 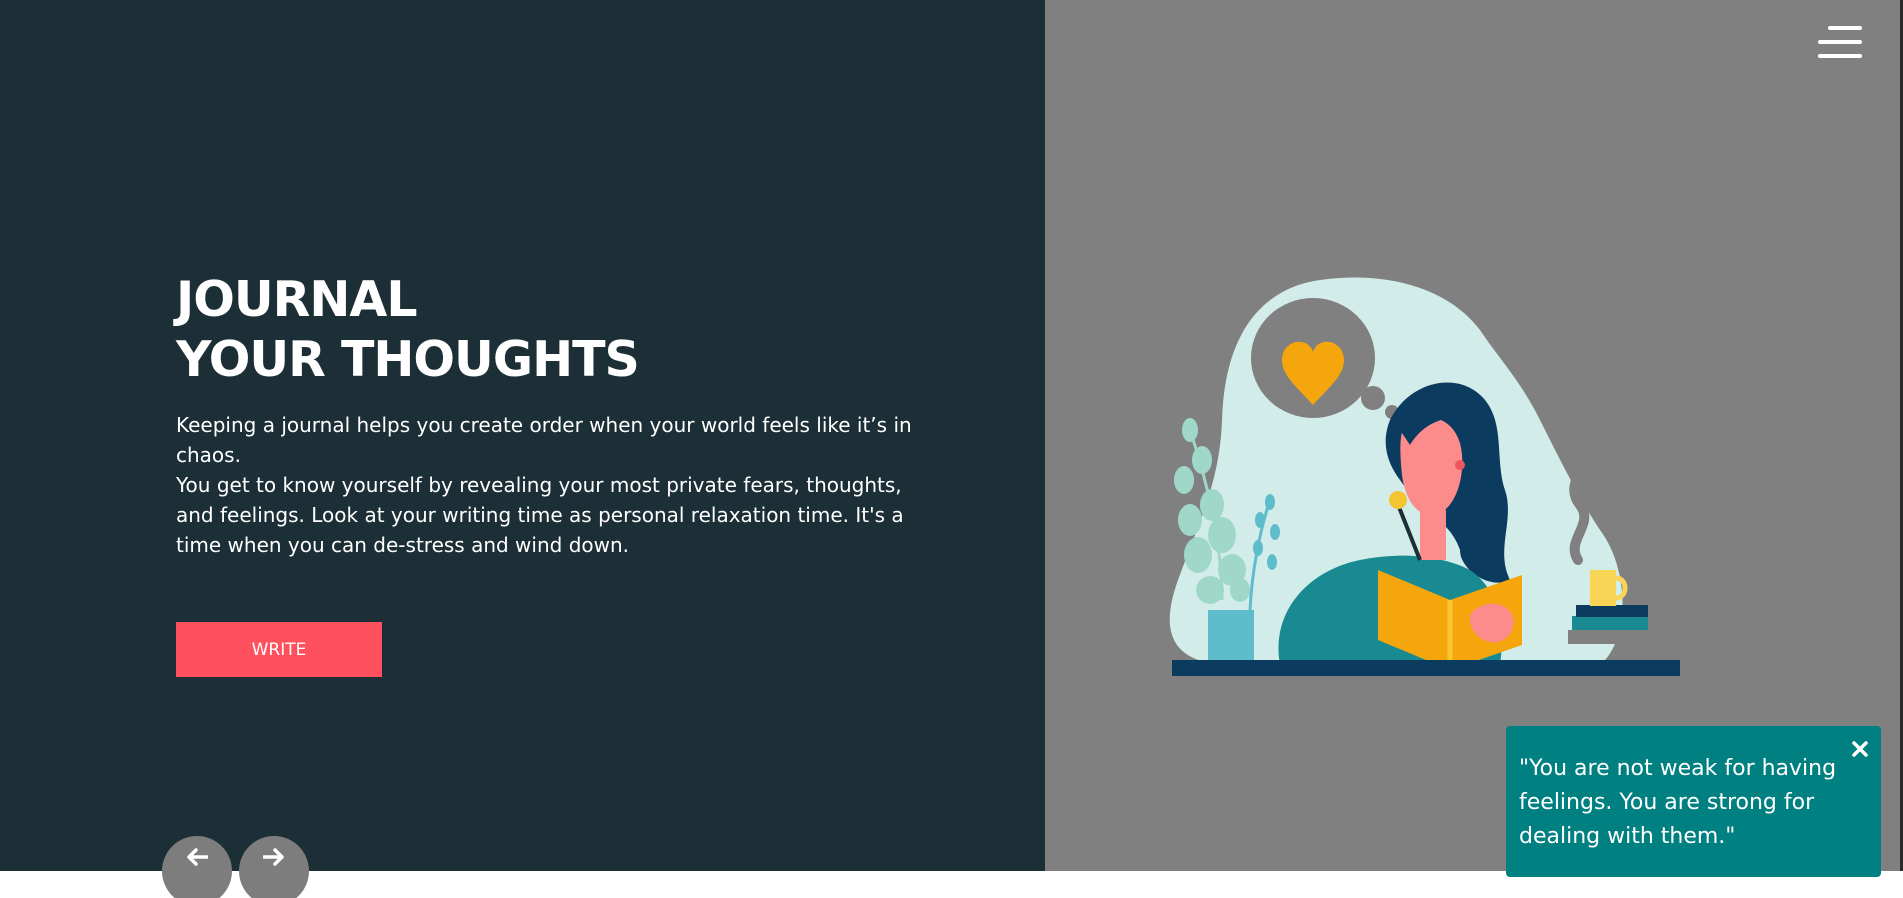 What do you see at coordinates (279, 649) in the screenshot?
I see `write-button: WRITE` at bounding box center [279, 649].